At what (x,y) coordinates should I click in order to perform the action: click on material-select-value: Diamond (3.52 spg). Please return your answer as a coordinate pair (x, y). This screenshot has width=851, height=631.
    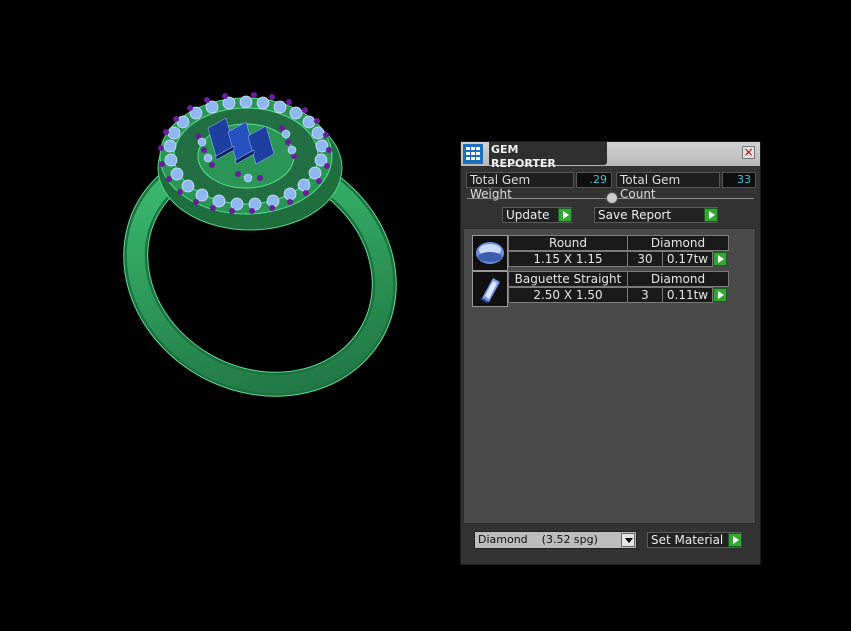
    Looking at the image, I should click on (538, 539).